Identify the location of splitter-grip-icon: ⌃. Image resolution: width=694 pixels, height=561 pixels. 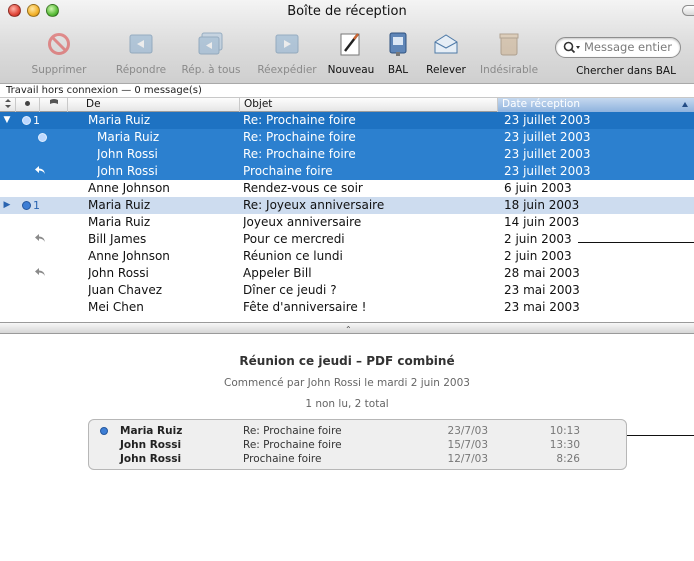
(348, 329).